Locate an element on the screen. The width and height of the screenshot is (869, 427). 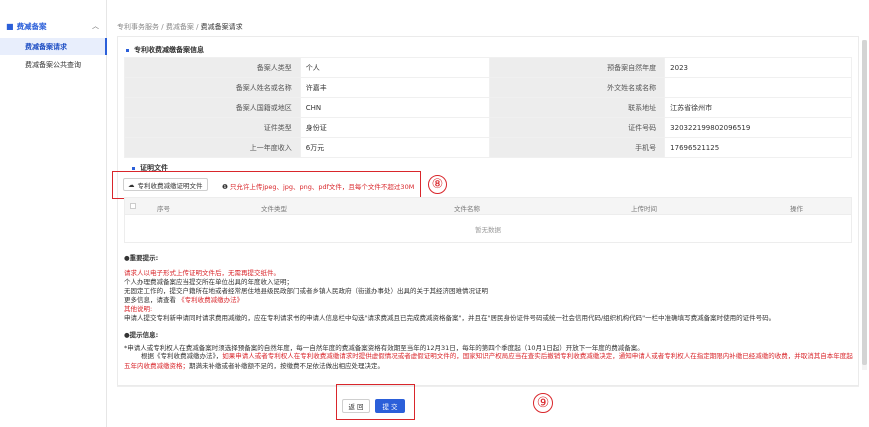
back-button: 返 回 is located at coordinates (356, 406).